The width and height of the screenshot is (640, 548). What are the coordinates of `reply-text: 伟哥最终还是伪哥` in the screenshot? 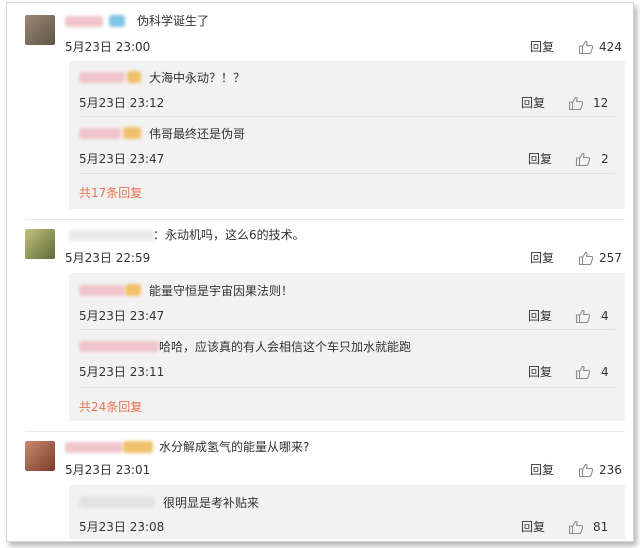 It's located at (197, 134).